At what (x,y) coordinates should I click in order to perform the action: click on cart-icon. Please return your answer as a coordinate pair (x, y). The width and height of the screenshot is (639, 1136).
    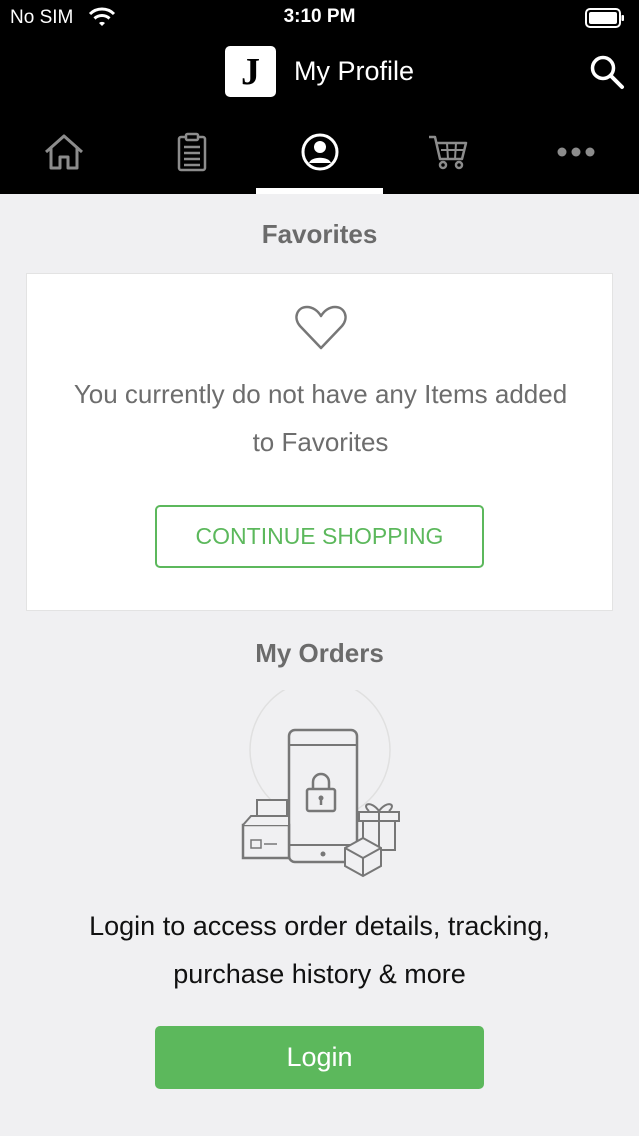
    Looking at the image, I should click on (447, 152).